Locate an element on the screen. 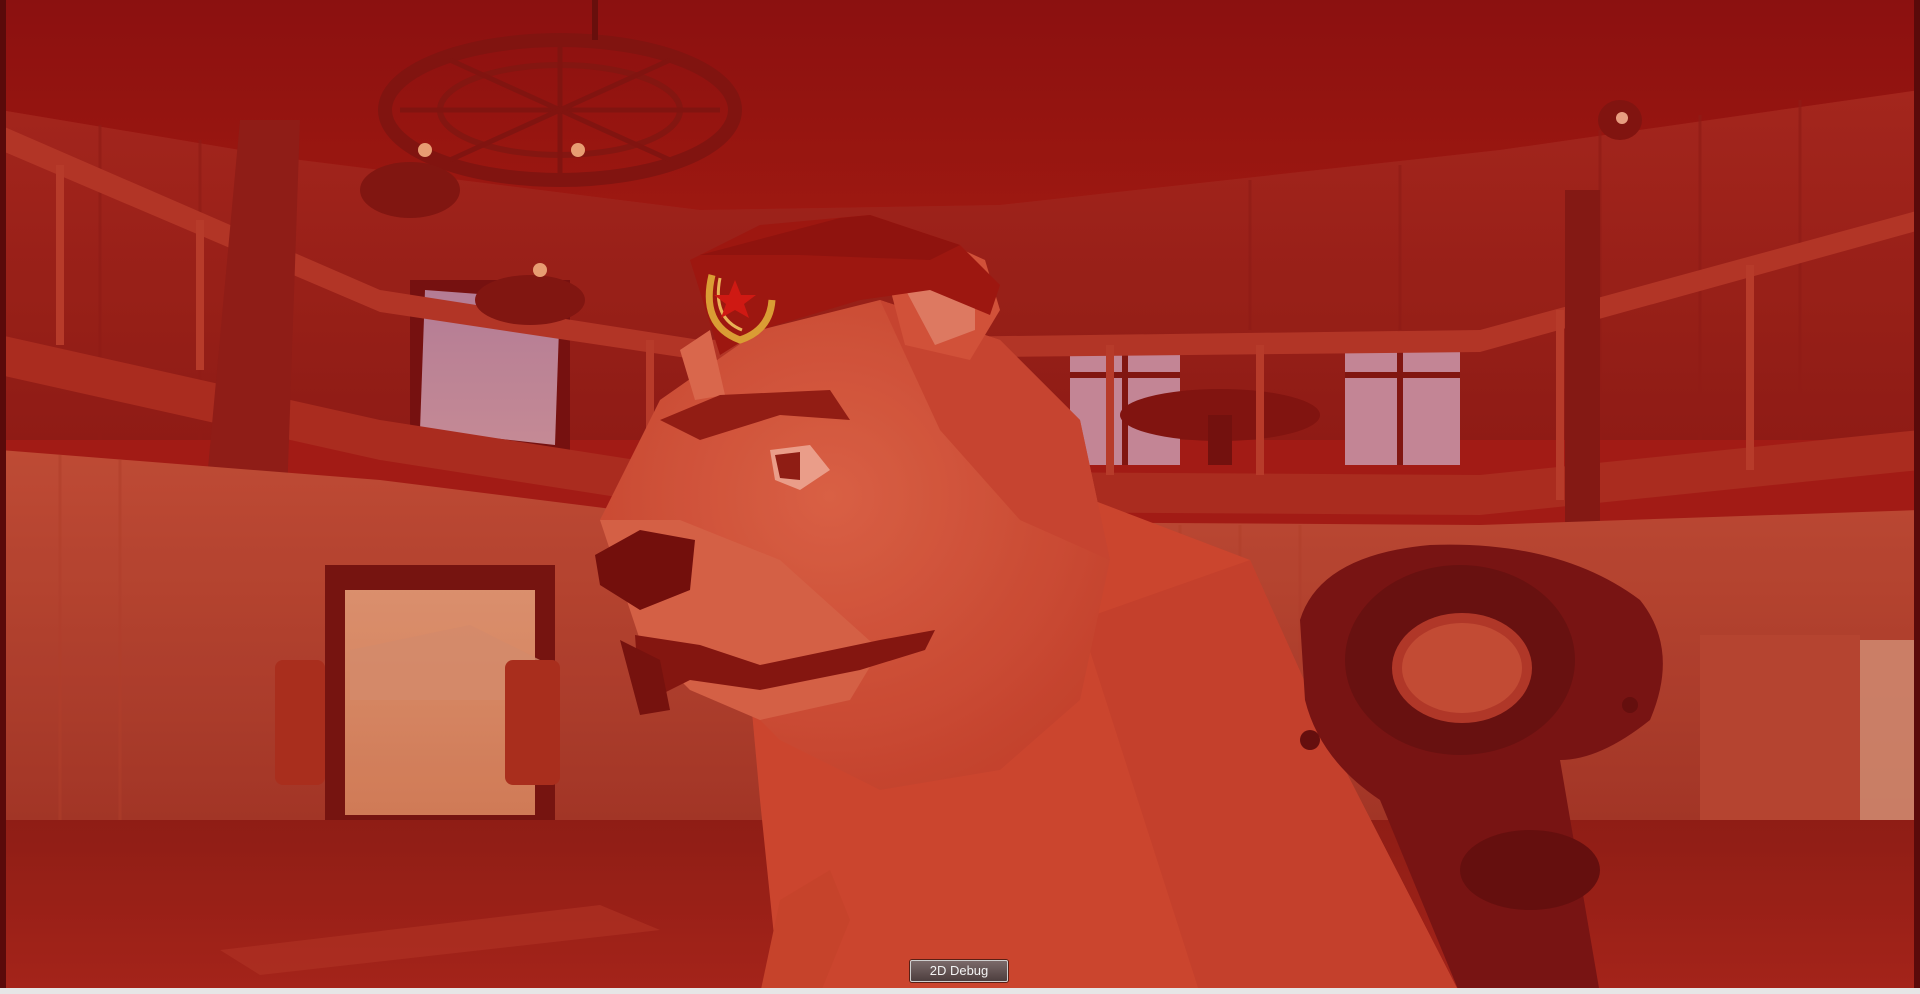 The width and height of the screenshot is (1920, 994). viewport-frame-left is located at coordinates (3, 497).